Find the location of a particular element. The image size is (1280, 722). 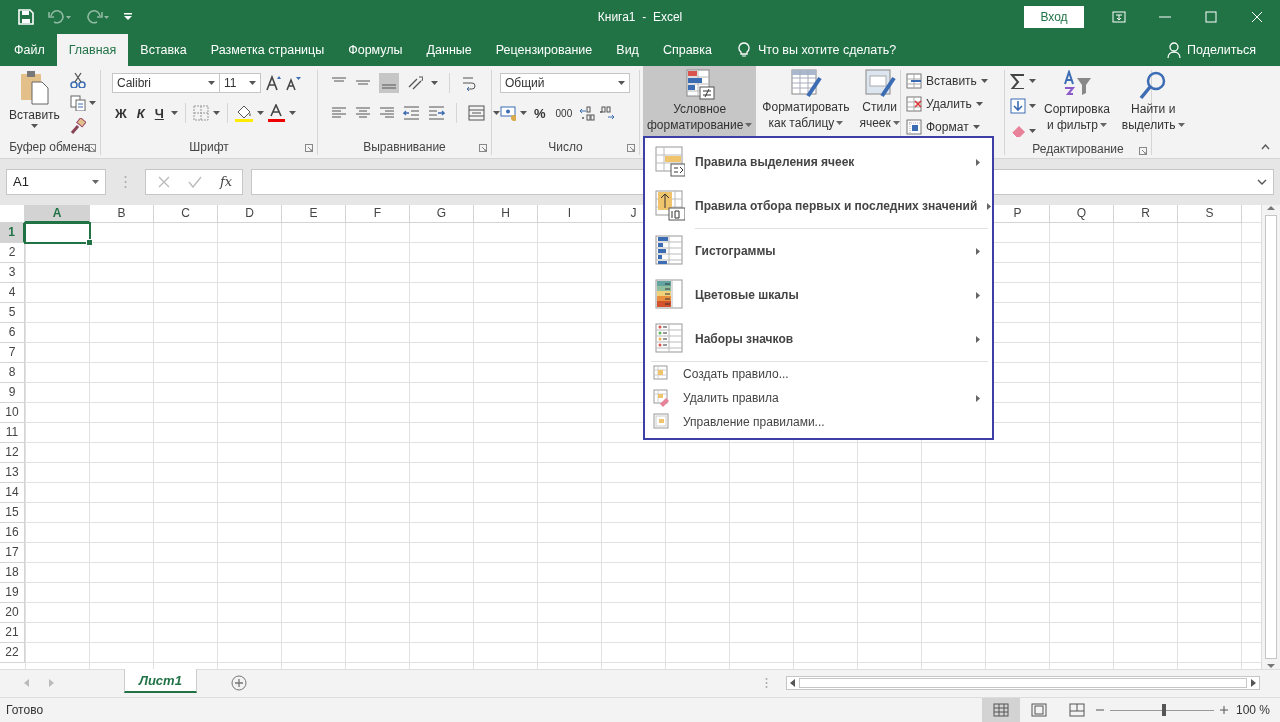

ribbon-button: Удалить is located at coordinates (947, 104).